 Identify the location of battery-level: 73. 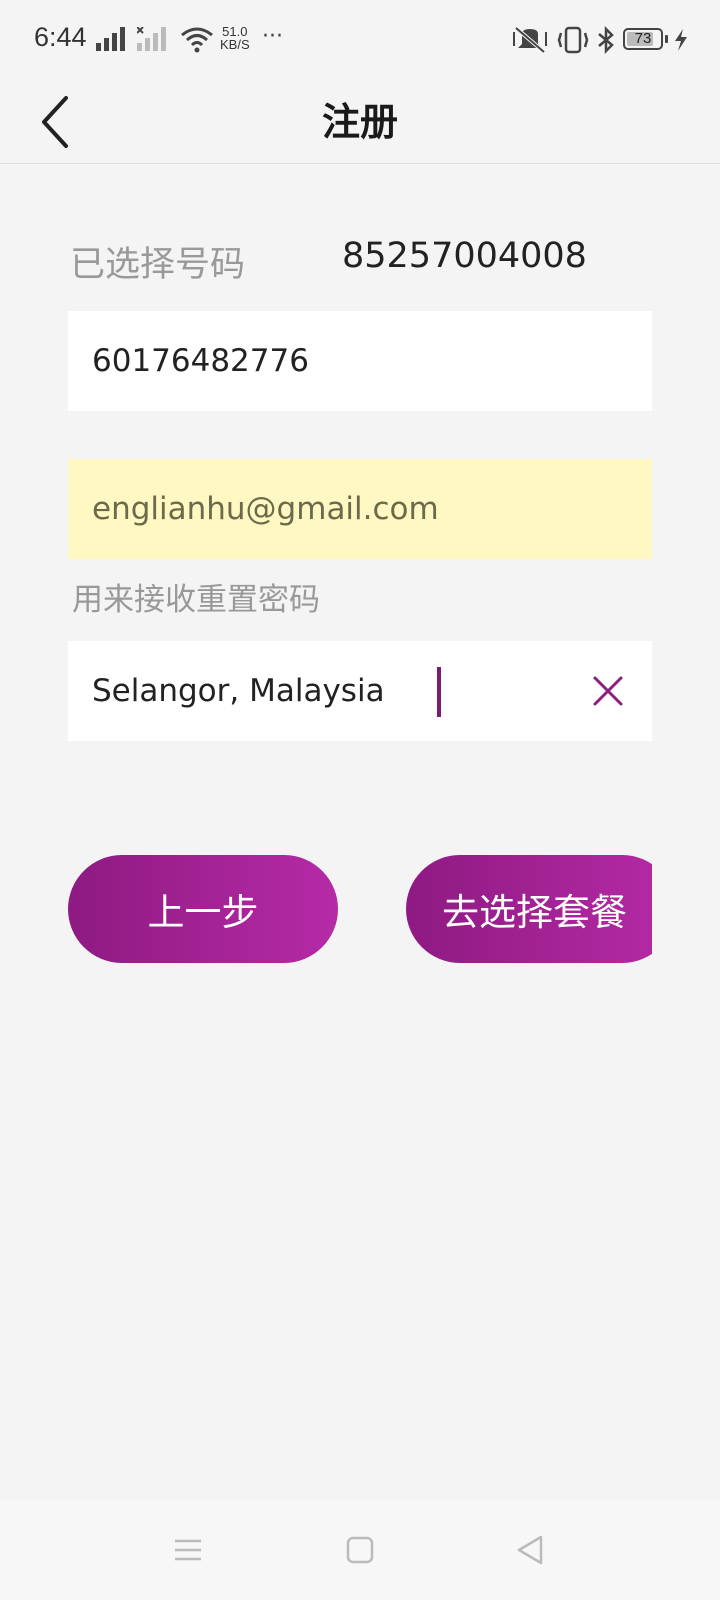
(643, 38).